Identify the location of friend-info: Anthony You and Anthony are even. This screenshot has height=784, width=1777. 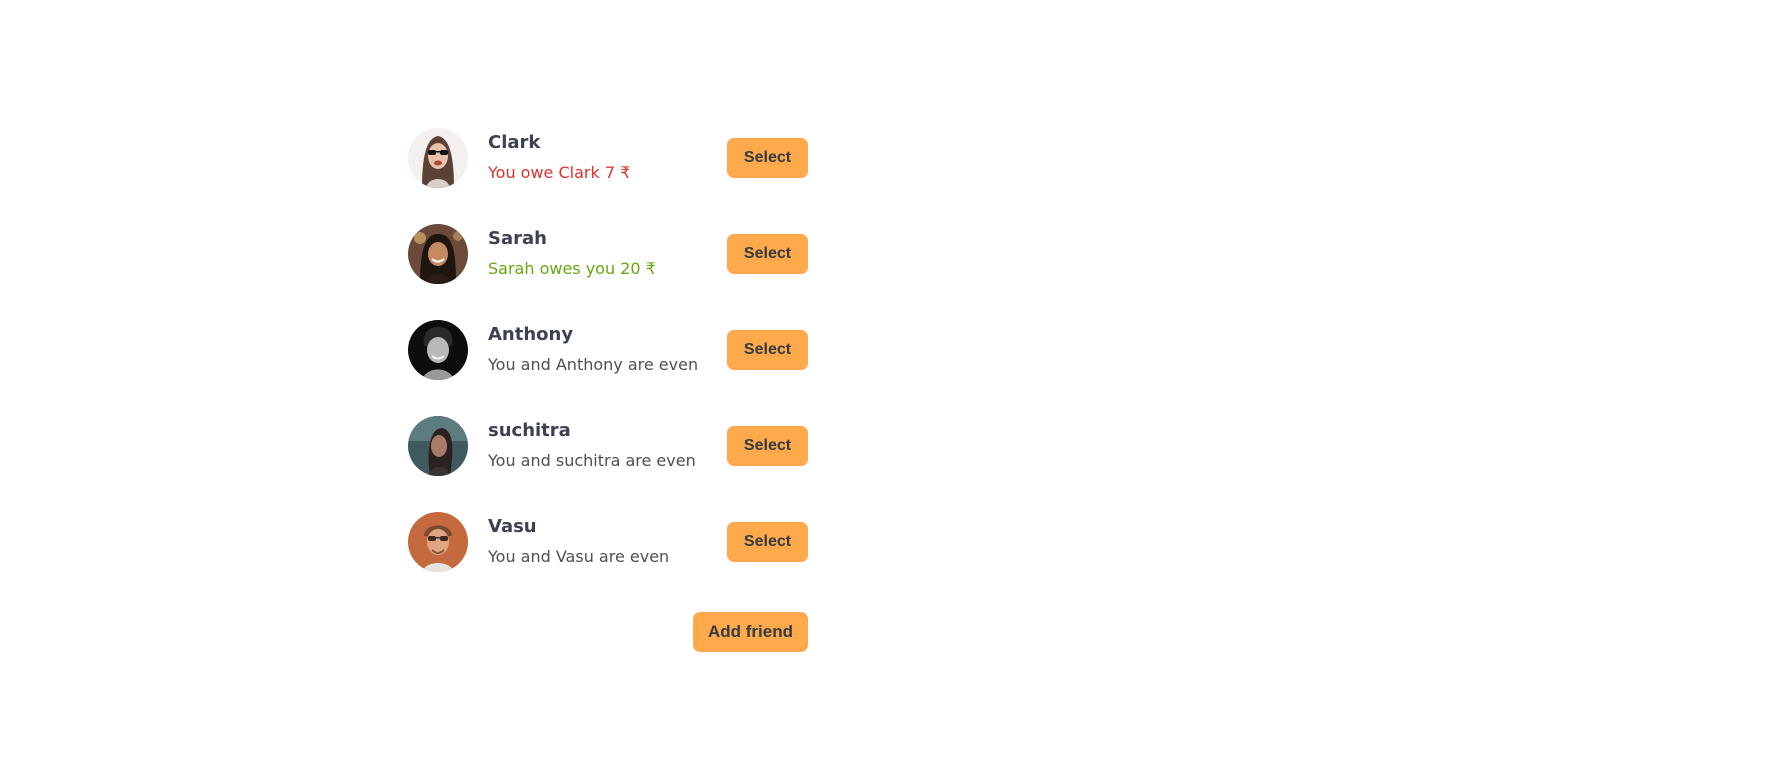
(607, 350).